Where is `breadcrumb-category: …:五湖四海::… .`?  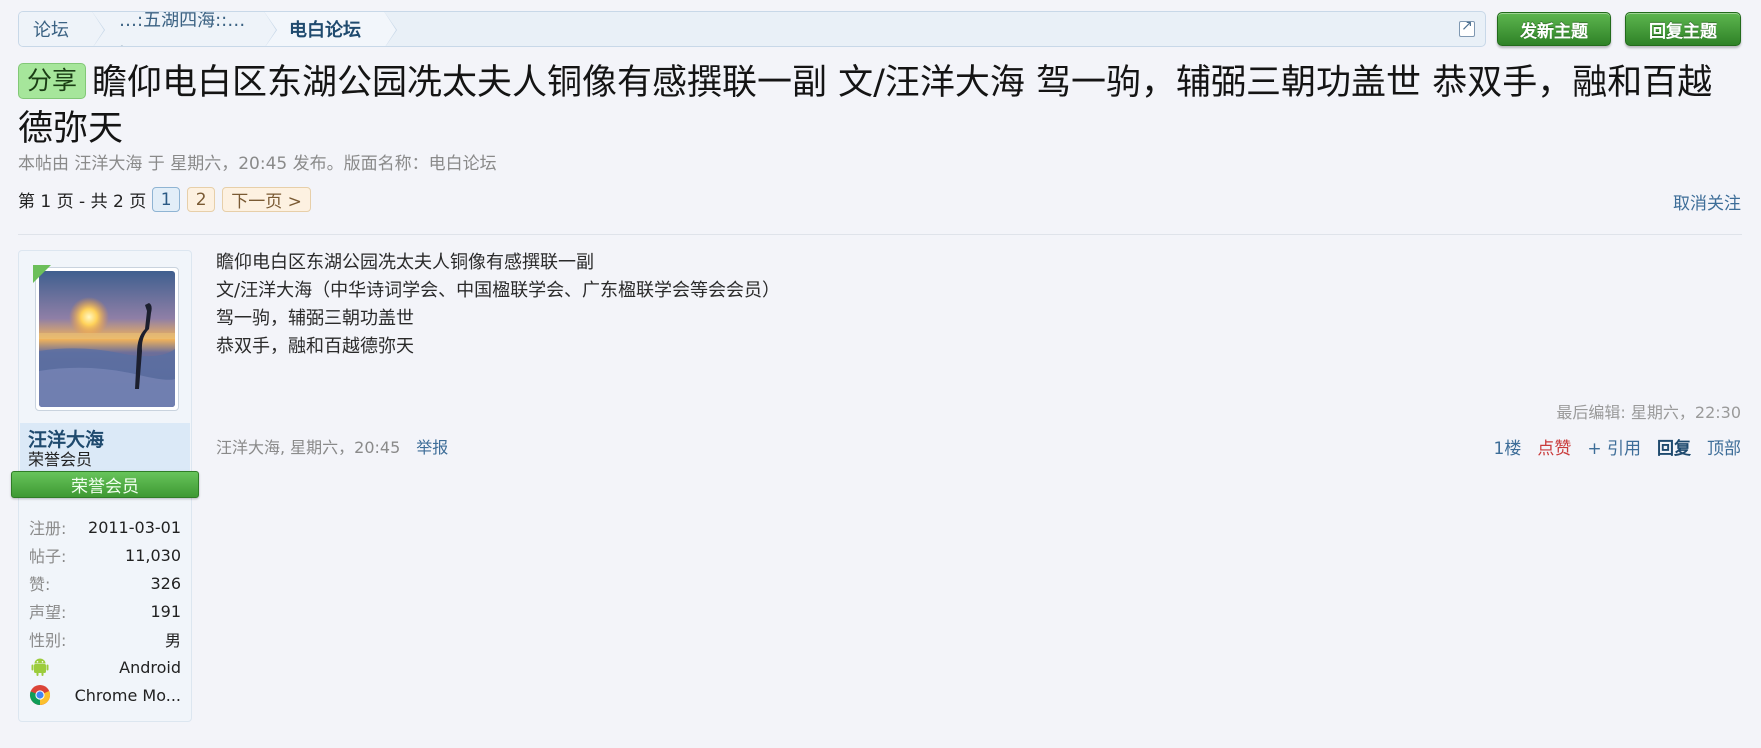 breadcrumb-category: …:五湖四海::… . is located at coordinates (184, 29).